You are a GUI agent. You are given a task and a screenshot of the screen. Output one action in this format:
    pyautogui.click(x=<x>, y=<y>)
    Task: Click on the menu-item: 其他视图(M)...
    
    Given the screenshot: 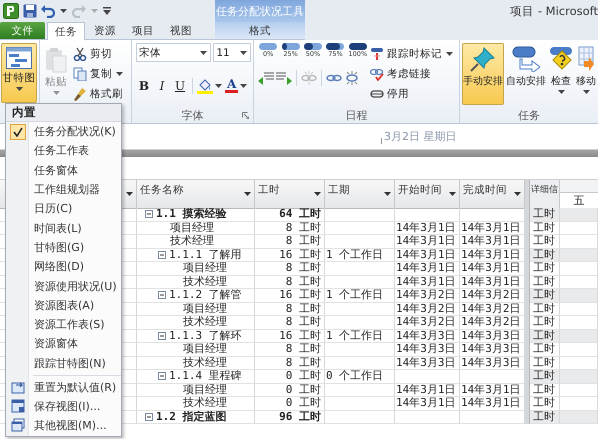 What is the action you would take?
    pyautogui.click(x=70, y=425)
    